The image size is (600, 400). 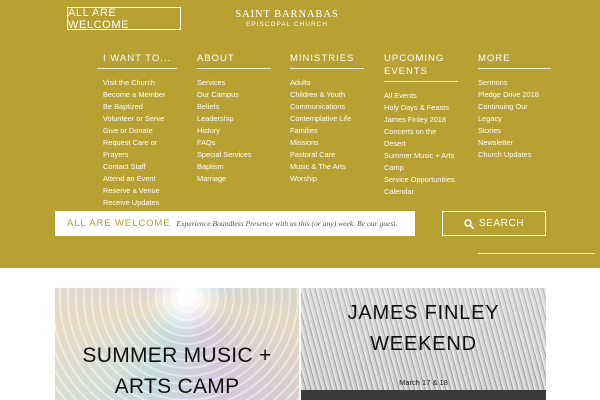 What do you see at coordinates (140, 179) in the screenshot?
I see `menu-item-attend-an-event: Attend an Event` at bounding box center [140, 179].